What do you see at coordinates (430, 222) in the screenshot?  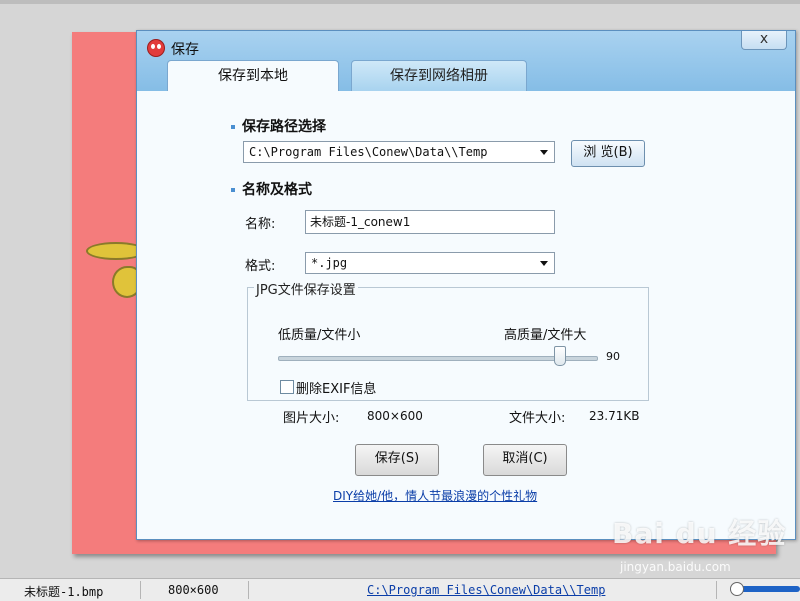 I see `filename-input: 未标题-1_conew1` at bounding box center [430, 222].